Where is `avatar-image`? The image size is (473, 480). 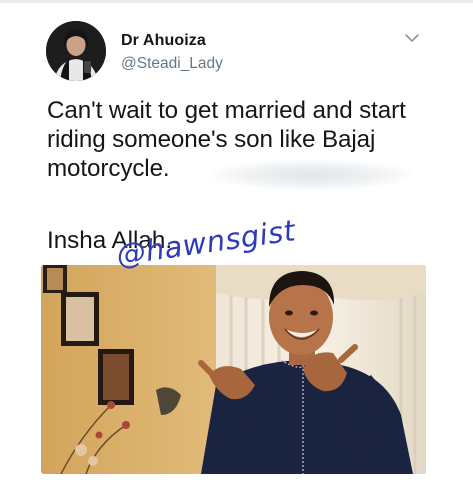 avatar-image is located at coordinates (76, 51).